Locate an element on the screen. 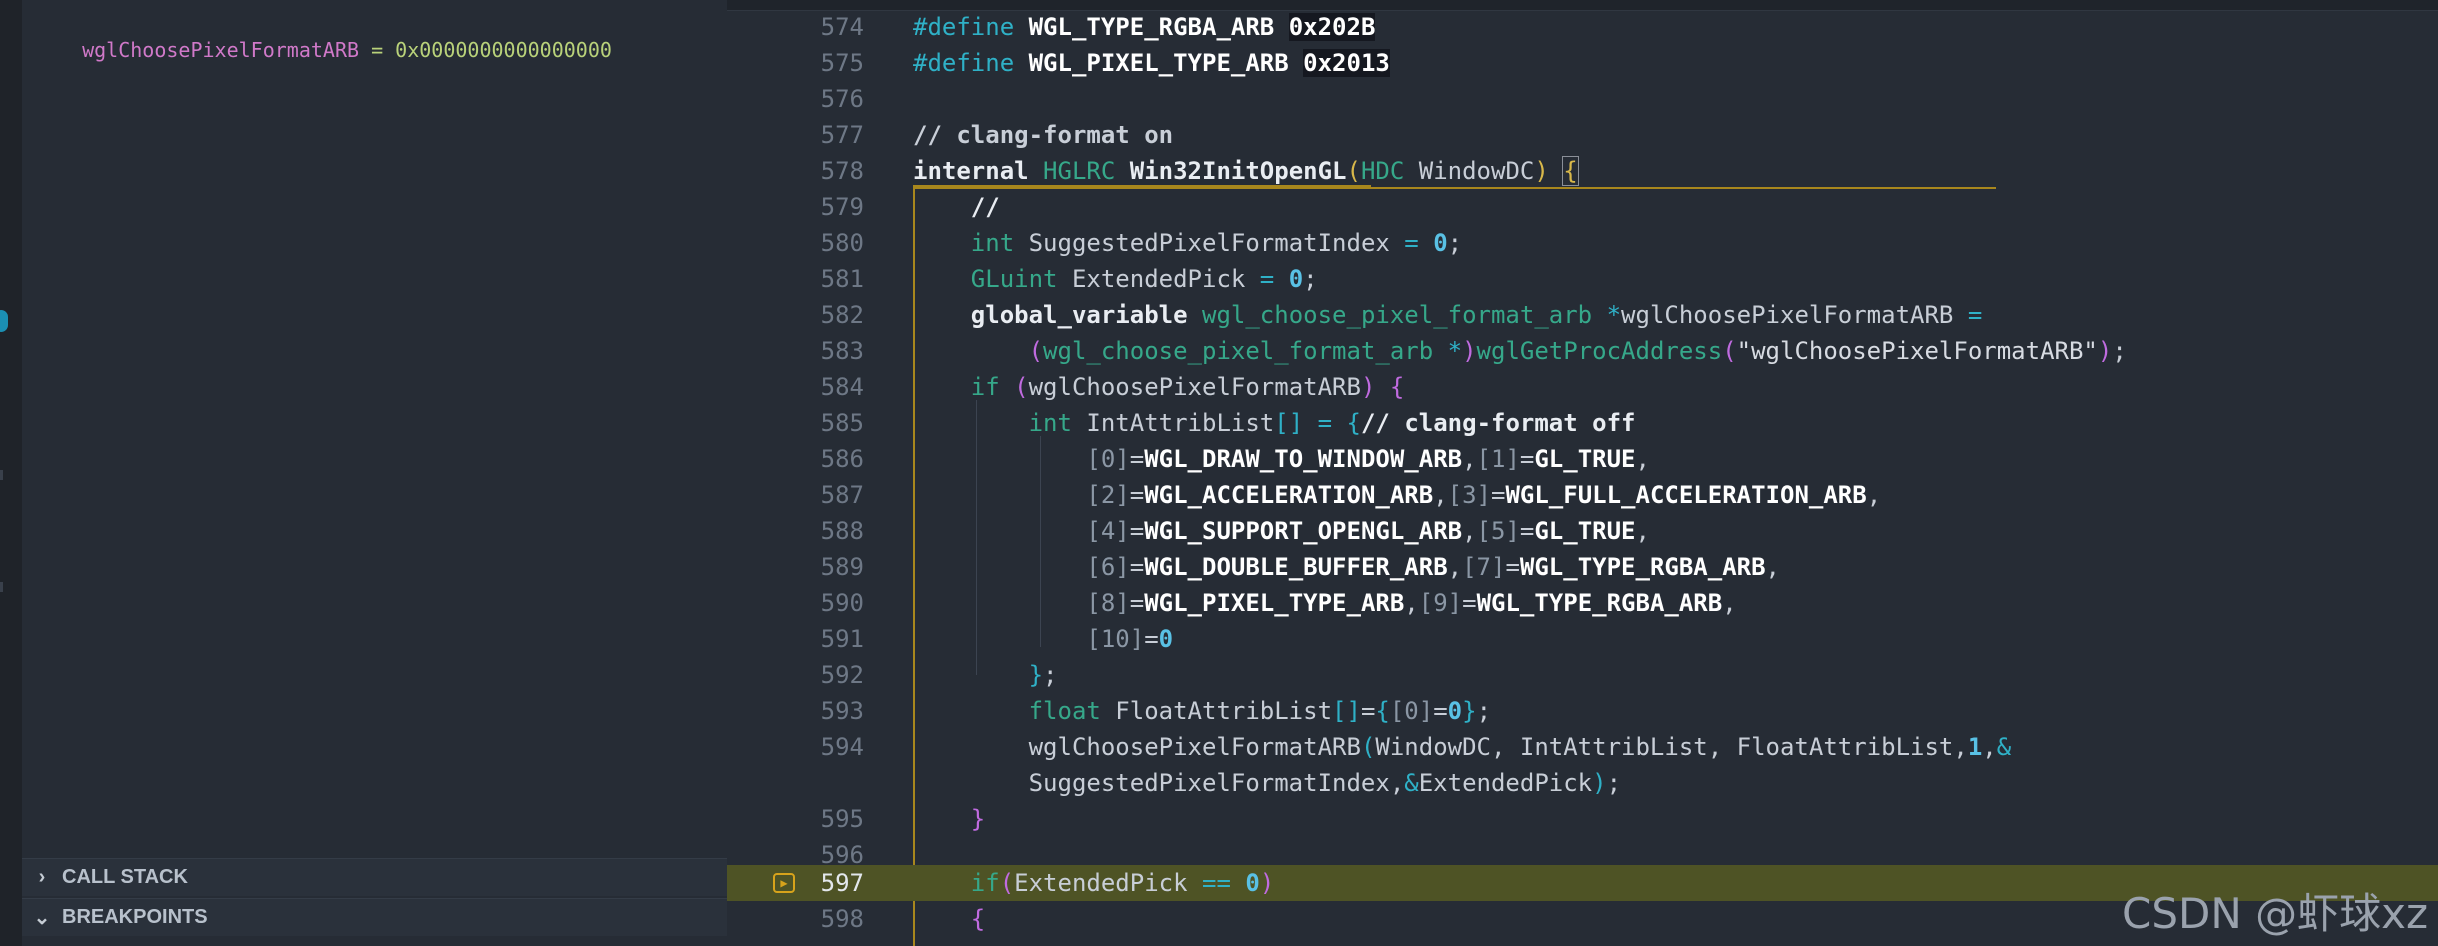 The image size is (2438, 946). code-line: 592 }; is located at coordinates (1582, 675).